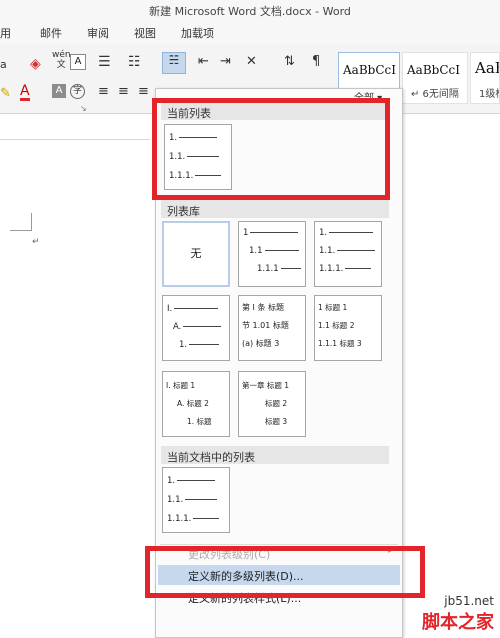  Describe the element at coordinates (134, 62) in the screenshot. I see `numbering-icon: ☷` at that location.